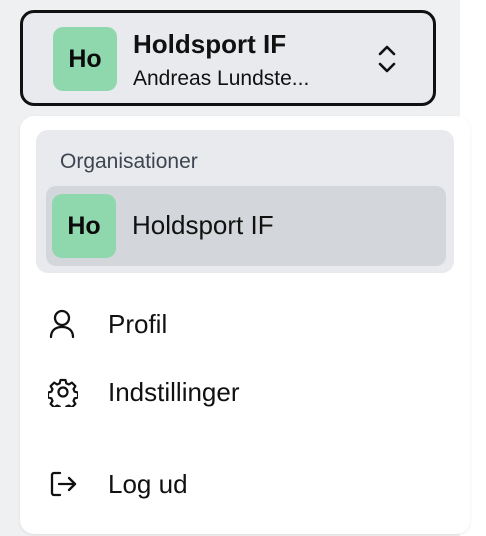  What do you see at coordinates (85, 59) in the screenshot?
I see `org-avatar: Ho` at bounding box center [85, 59].